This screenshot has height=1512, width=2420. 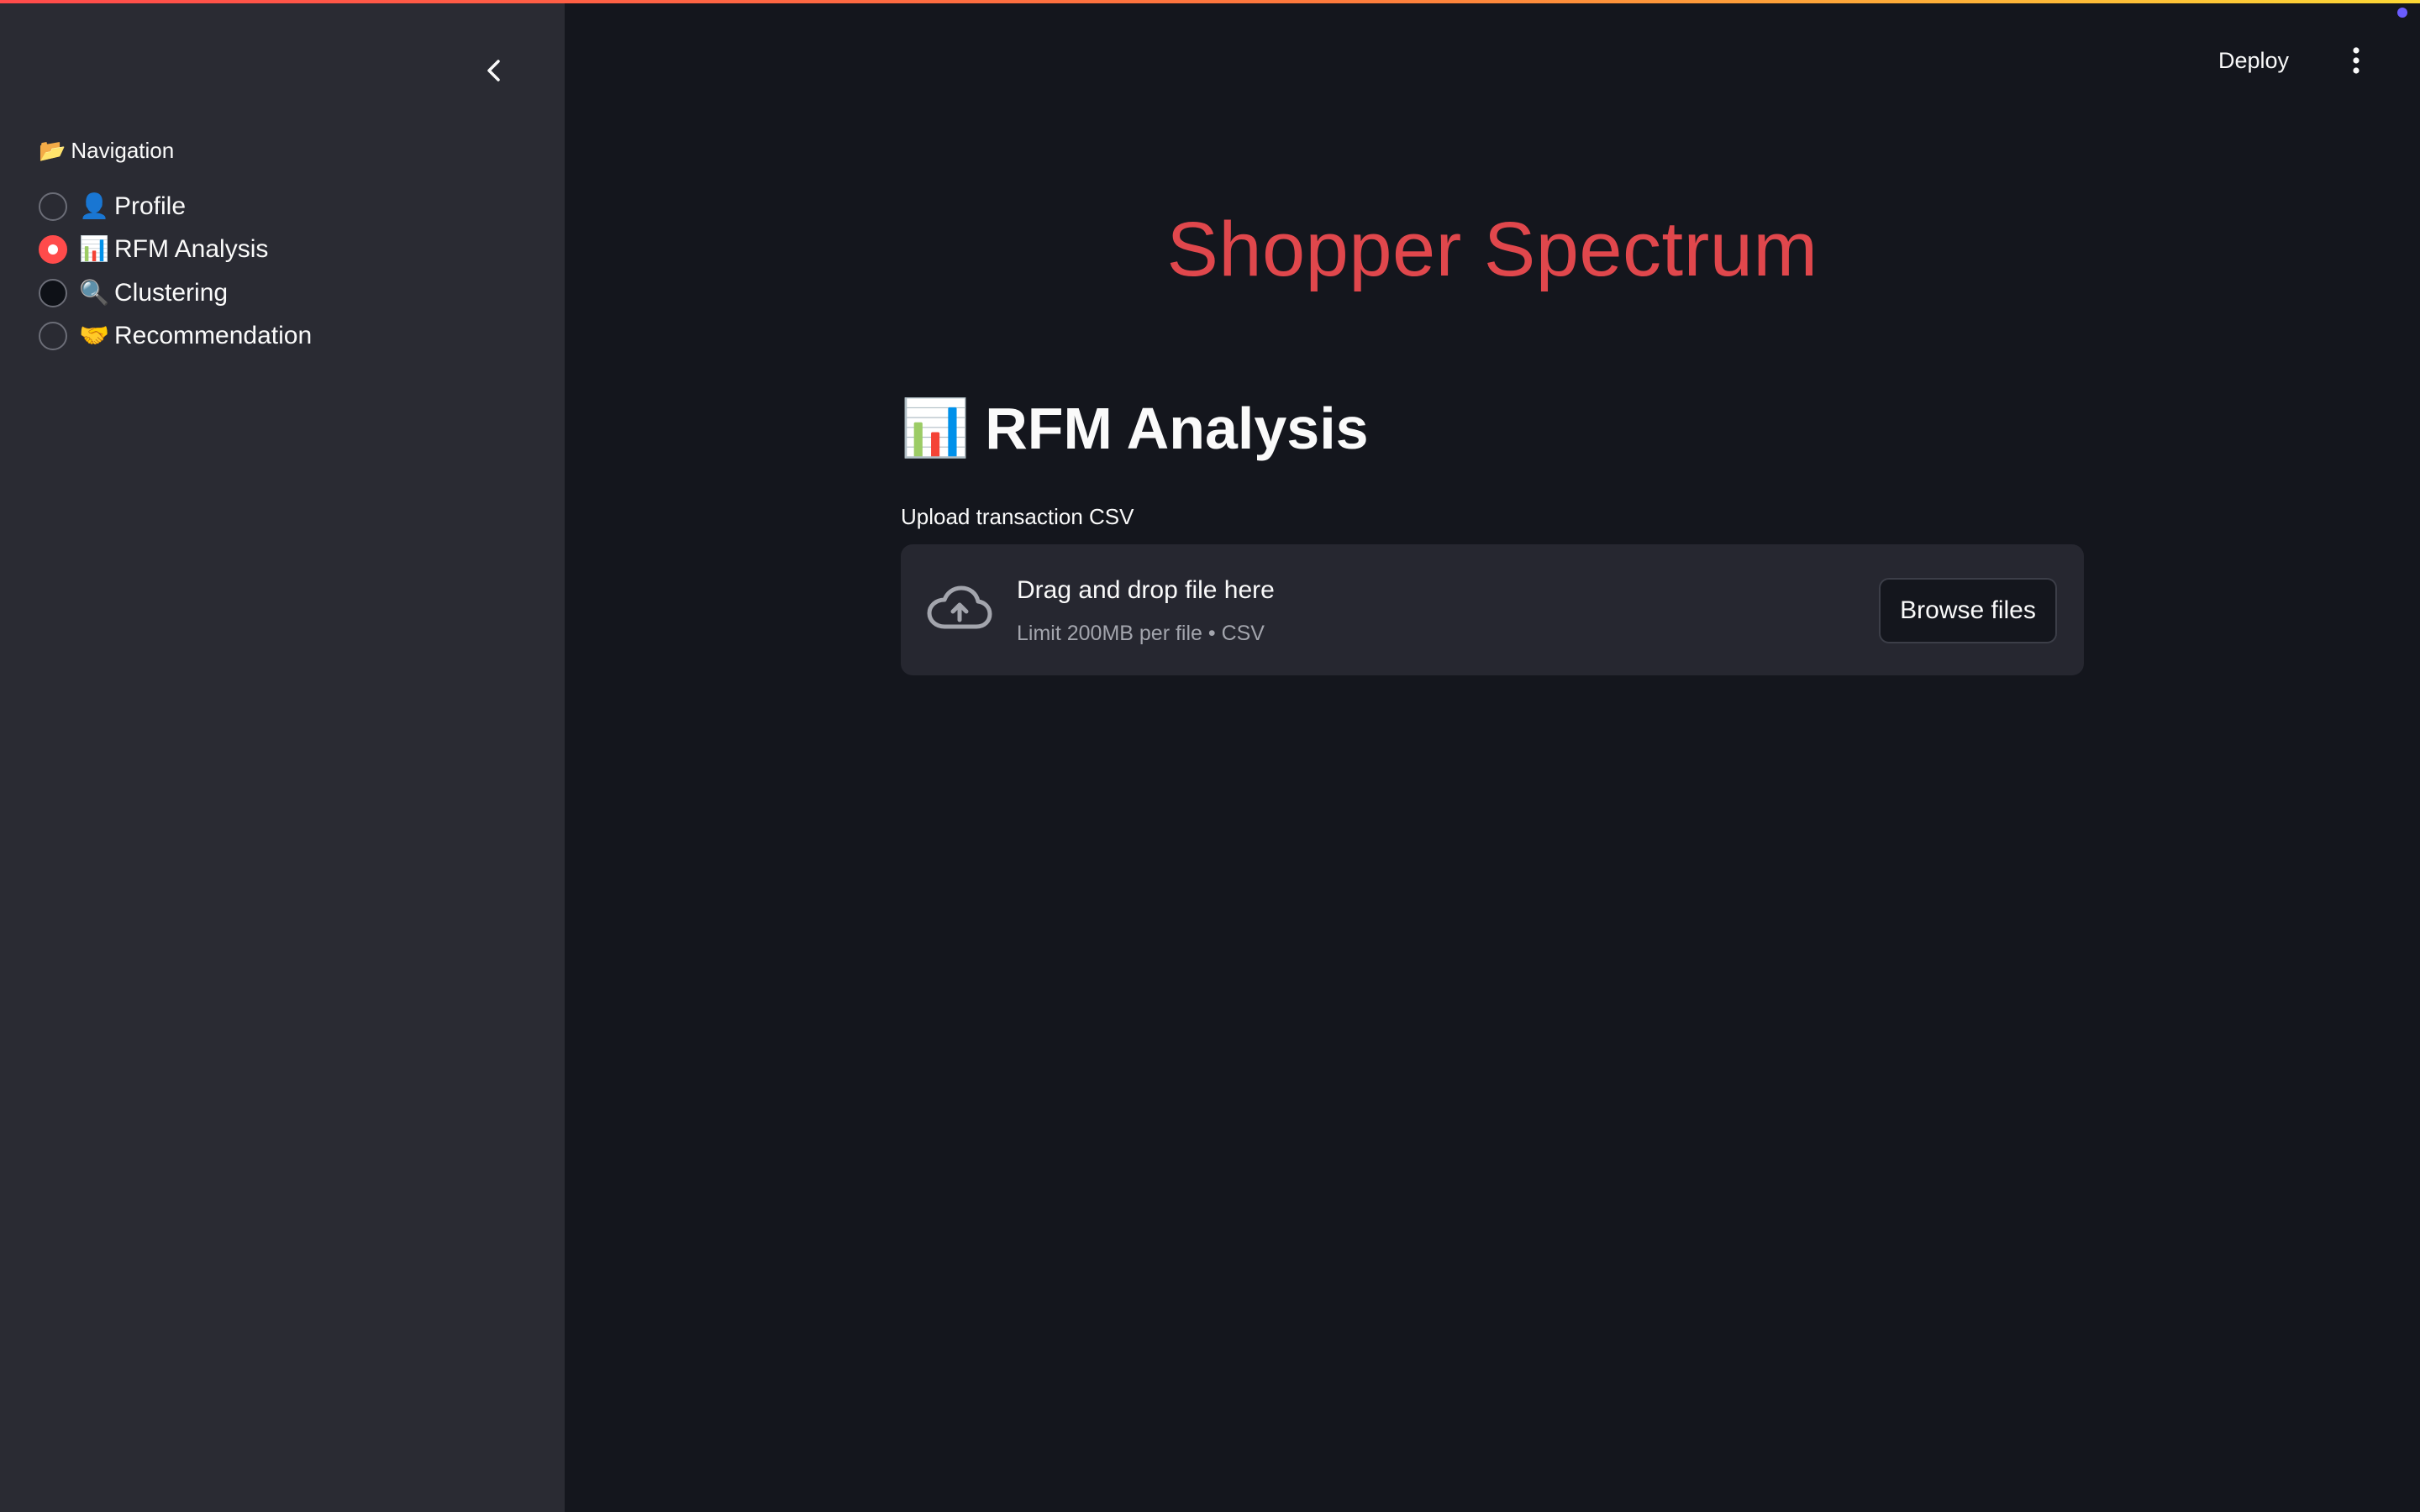 I want to click on app-title: Shopper Spectrum, so click(x=1492, y=249).